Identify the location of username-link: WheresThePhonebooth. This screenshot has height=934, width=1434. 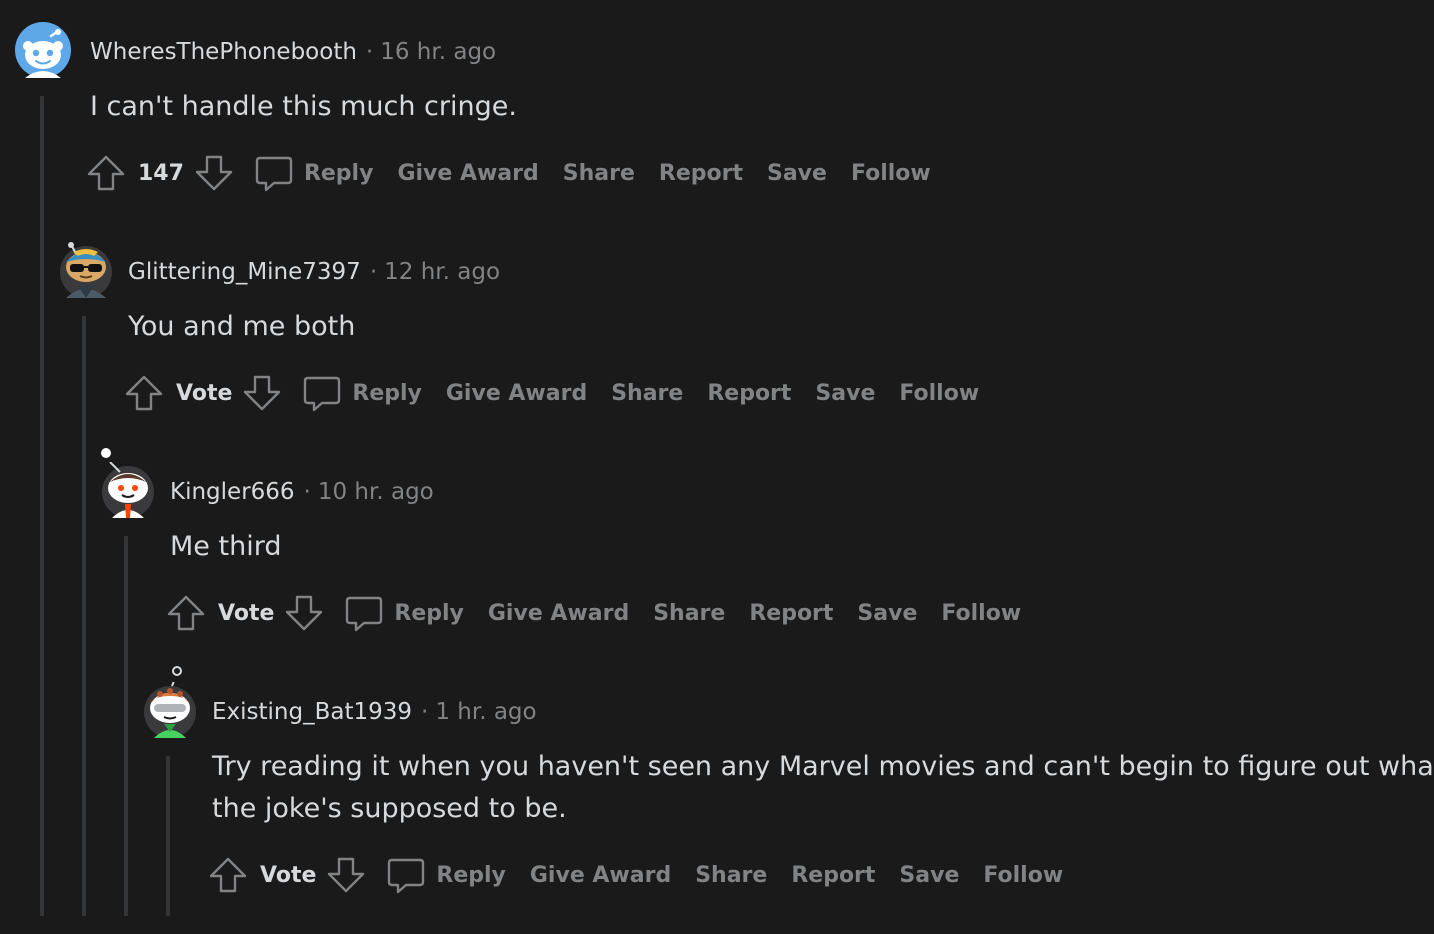
(223, 52).